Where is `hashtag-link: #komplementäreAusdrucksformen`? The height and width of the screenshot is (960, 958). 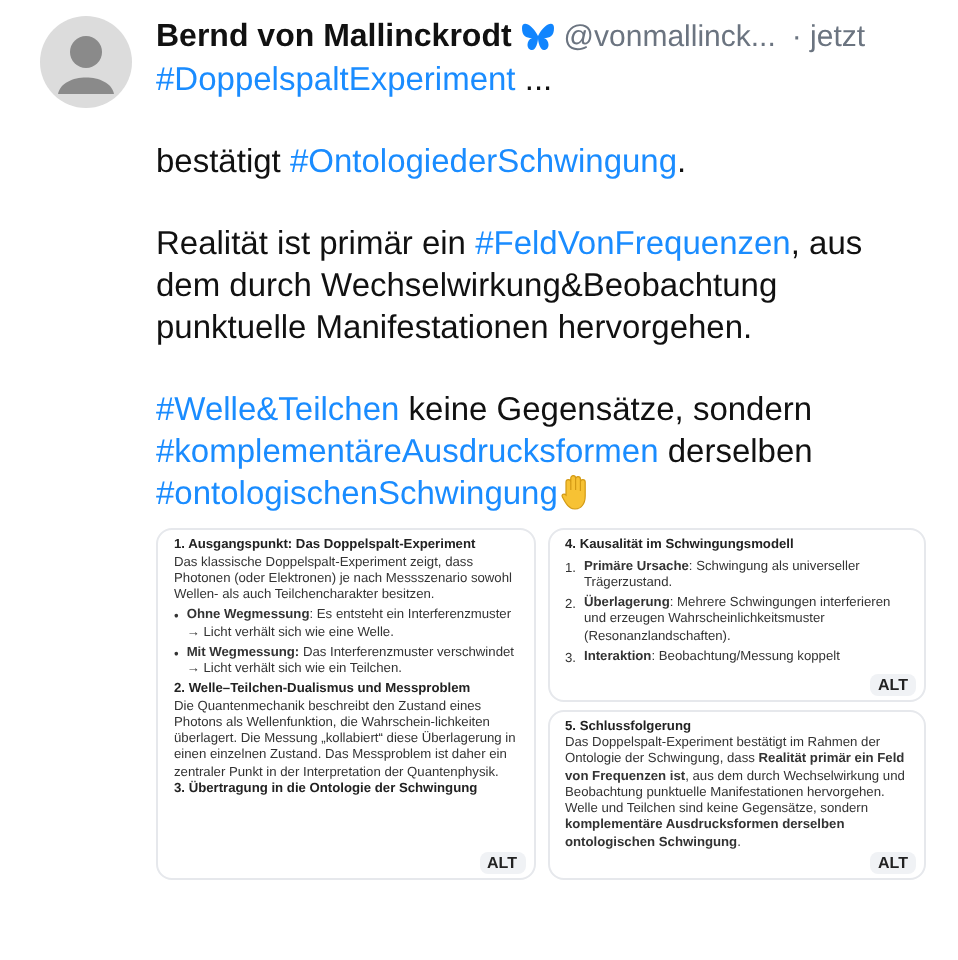 hashtag-link: #komplementäreAusdrucksformen is located at coordinates (407, 452).